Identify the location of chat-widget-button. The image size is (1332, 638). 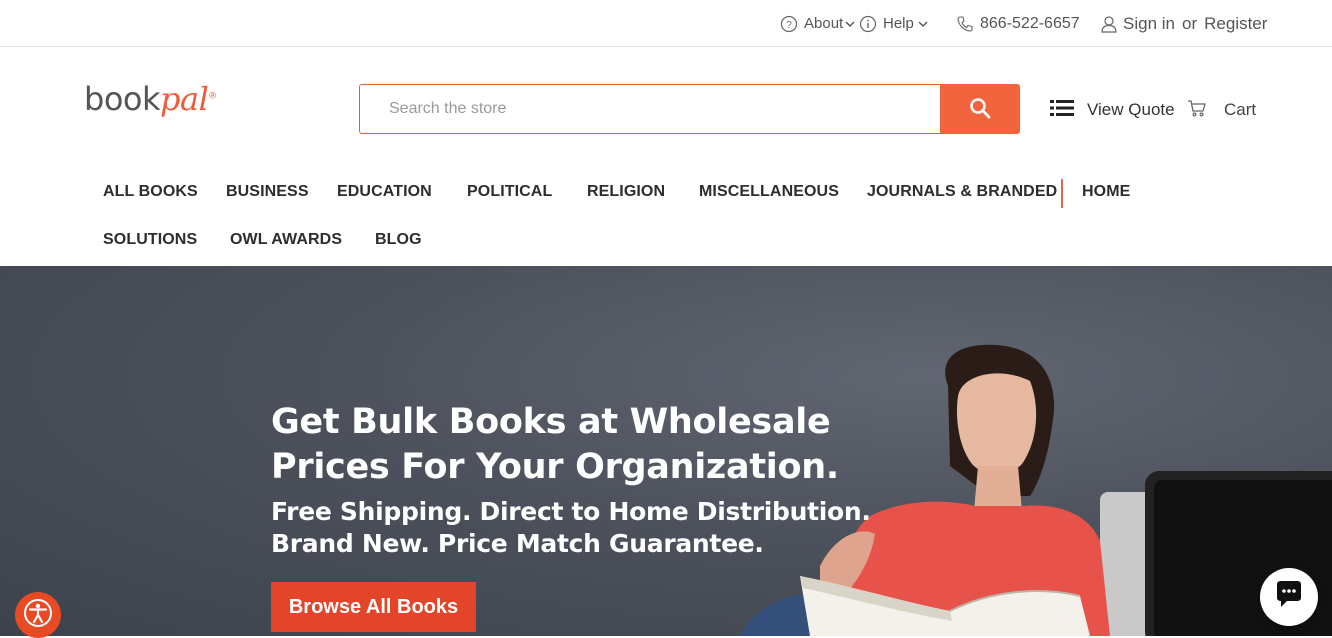
(1289, 597).